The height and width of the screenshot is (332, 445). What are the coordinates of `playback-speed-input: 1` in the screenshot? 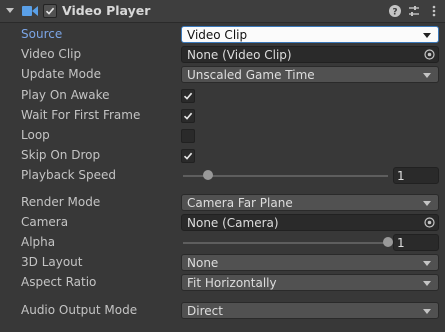 It's located at (416, 175).